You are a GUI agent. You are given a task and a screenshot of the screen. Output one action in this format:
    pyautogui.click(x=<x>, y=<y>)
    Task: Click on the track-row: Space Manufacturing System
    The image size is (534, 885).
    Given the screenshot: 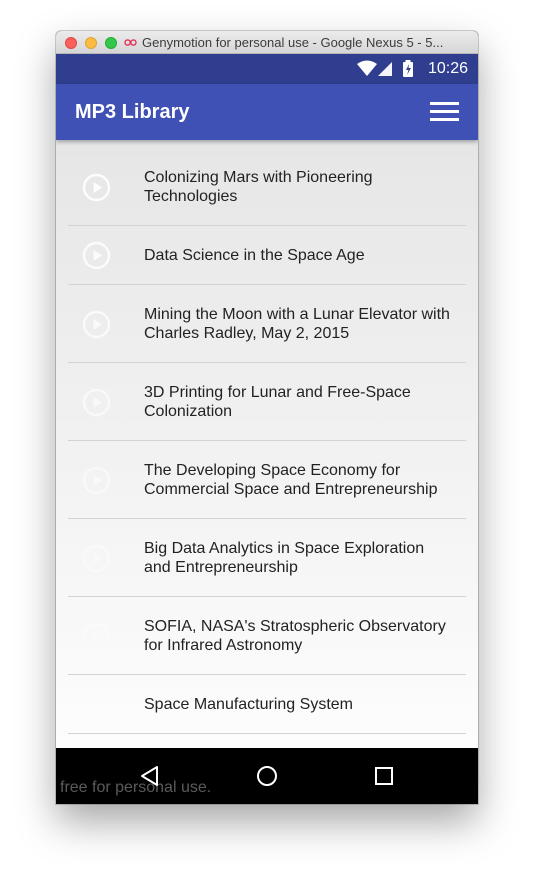 What is the action you would take?
    pyautogui.click(x=267, y=704)
    